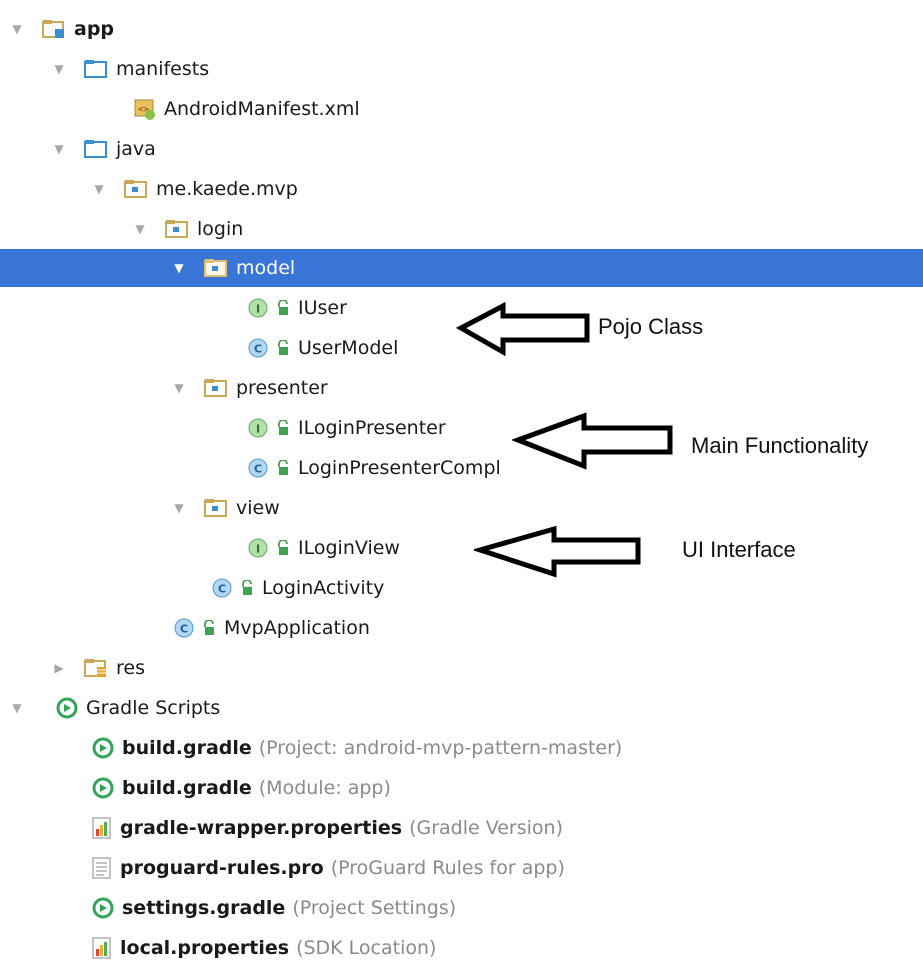  I want to click on tree-item-label: local.properties, so click(205, 947).